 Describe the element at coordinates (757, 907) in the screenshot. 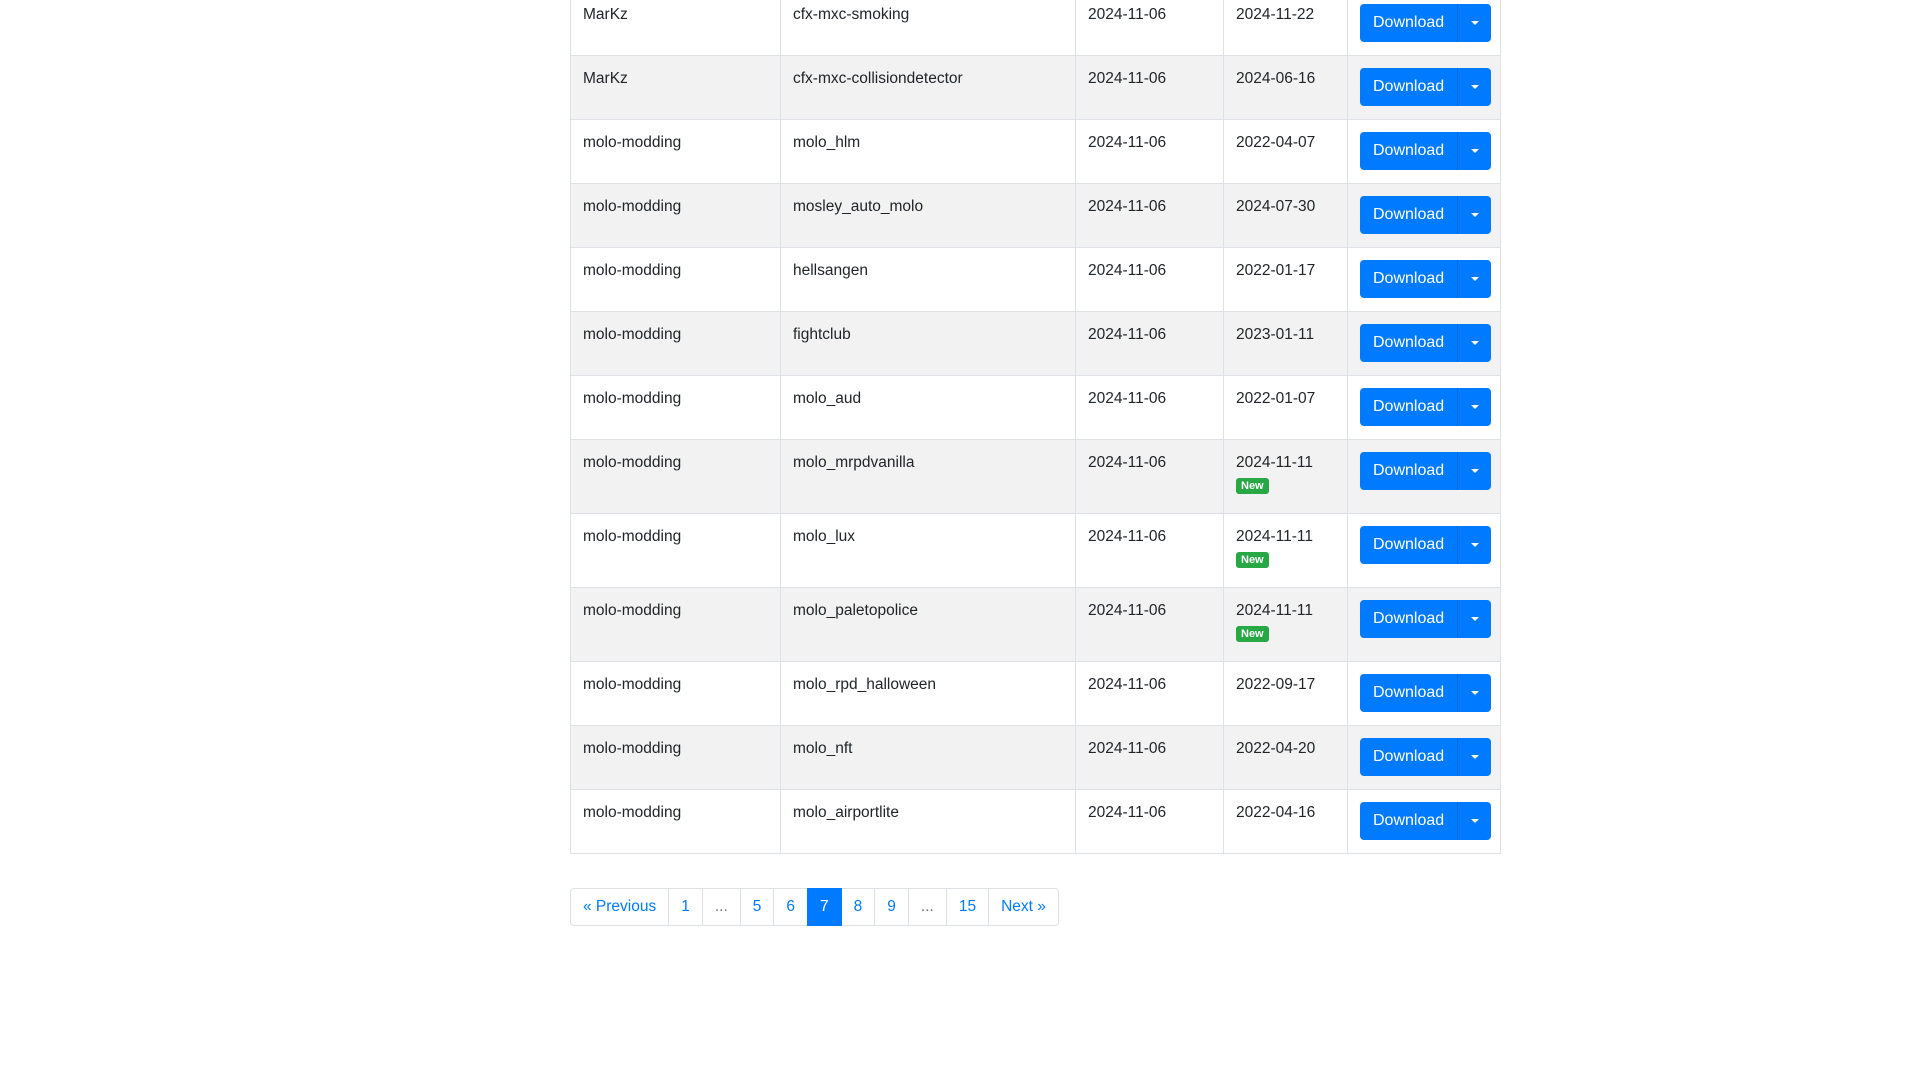

I see `page-link: 5` at that location.